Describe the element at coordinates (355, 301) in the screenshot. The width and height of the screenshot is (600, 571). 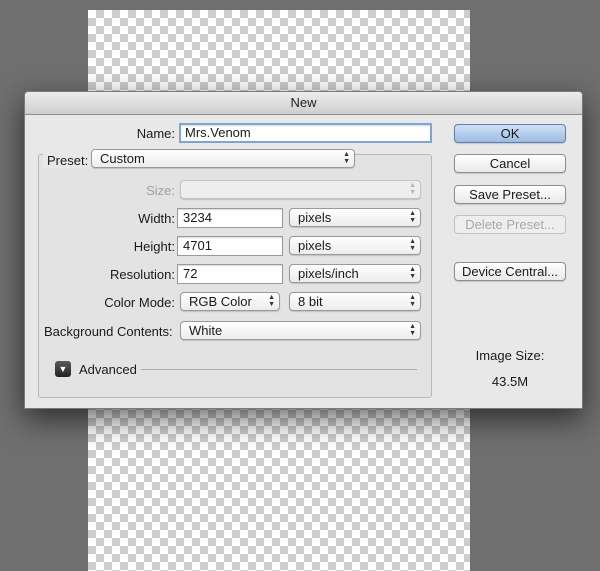
I see `bit-depth-popup: 8 bit ▲ ▼` at that location.